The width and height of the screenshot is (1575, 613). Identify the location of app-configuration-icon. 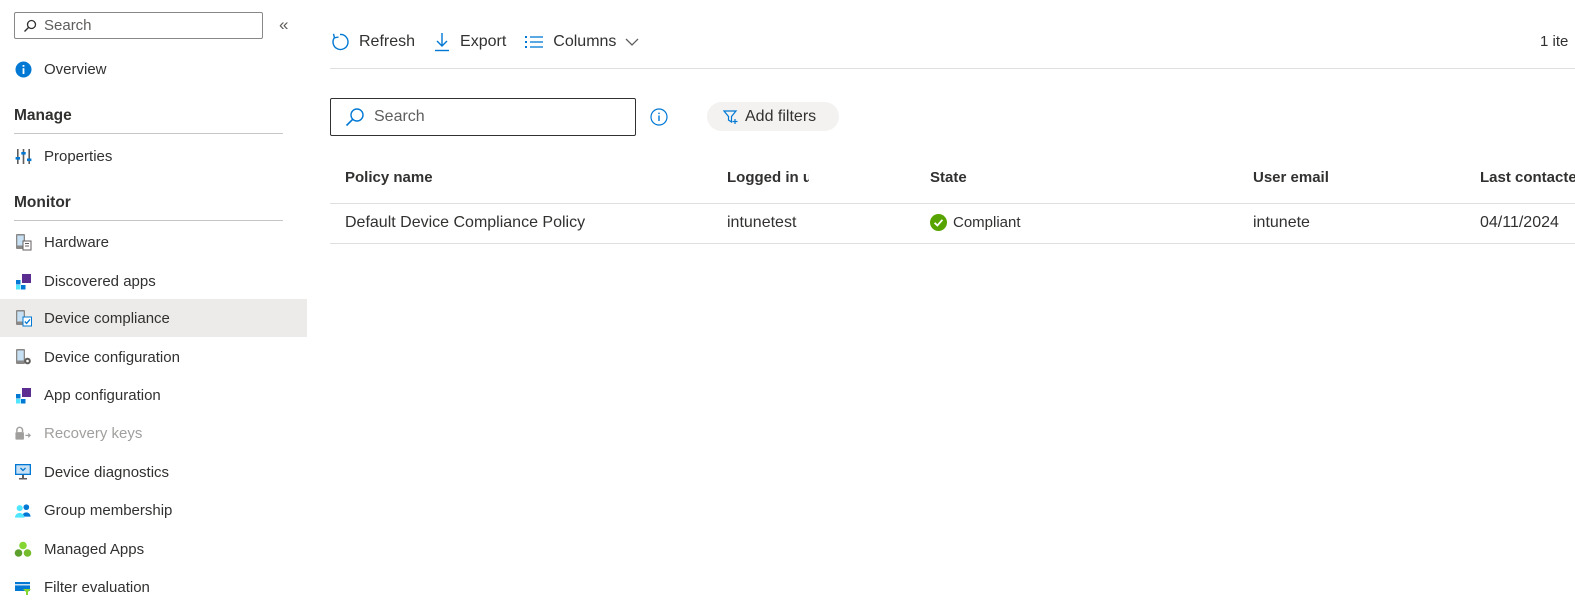
(23, 395).